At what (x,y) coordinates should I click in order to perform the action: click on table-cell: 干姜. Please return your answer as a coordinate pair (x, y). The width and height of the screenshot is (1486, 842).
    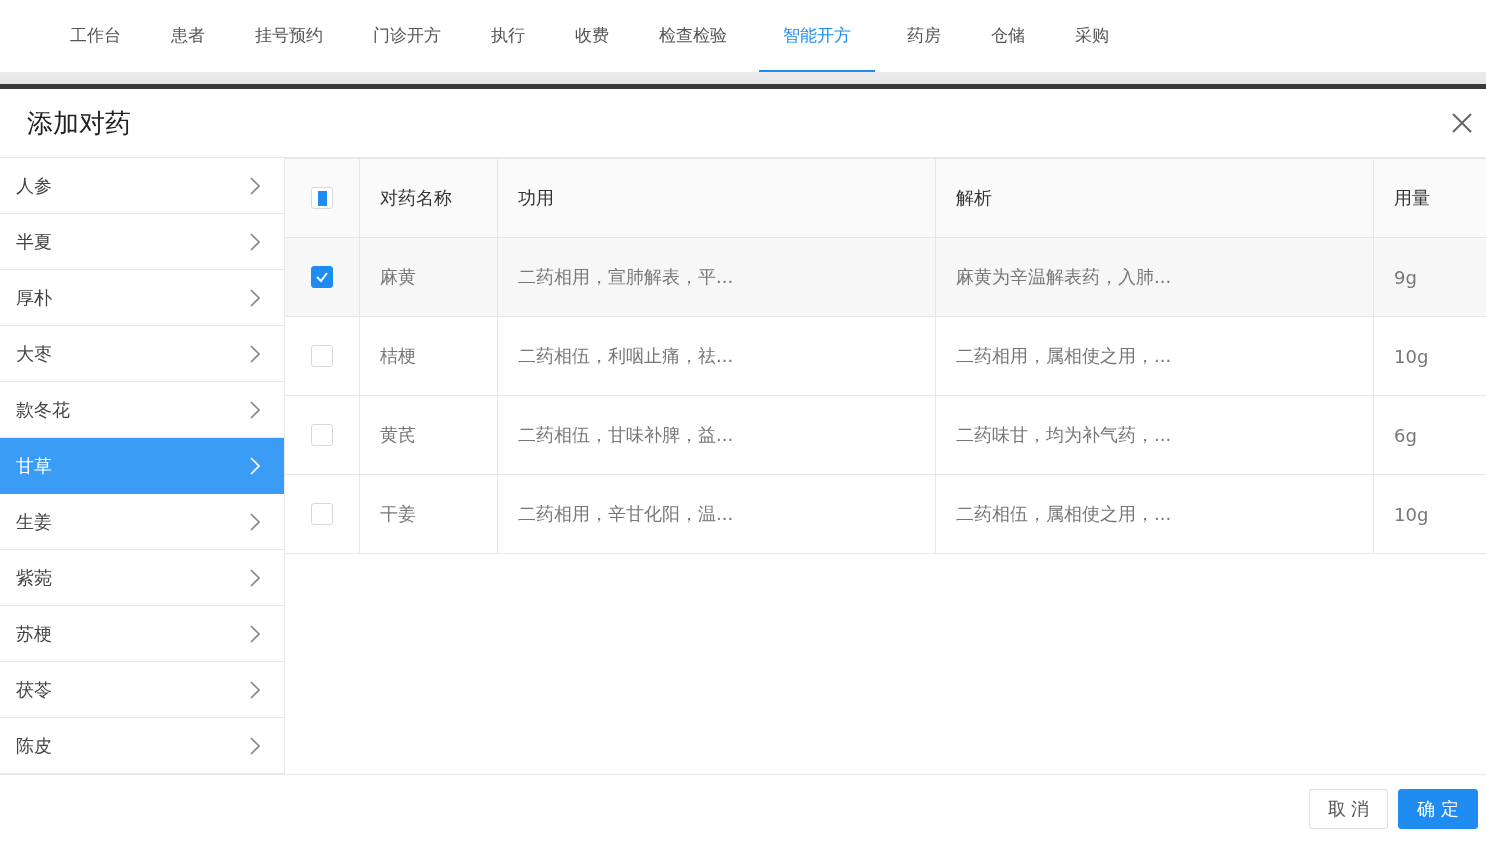
    Looking at the image, I should click on (398, 514).